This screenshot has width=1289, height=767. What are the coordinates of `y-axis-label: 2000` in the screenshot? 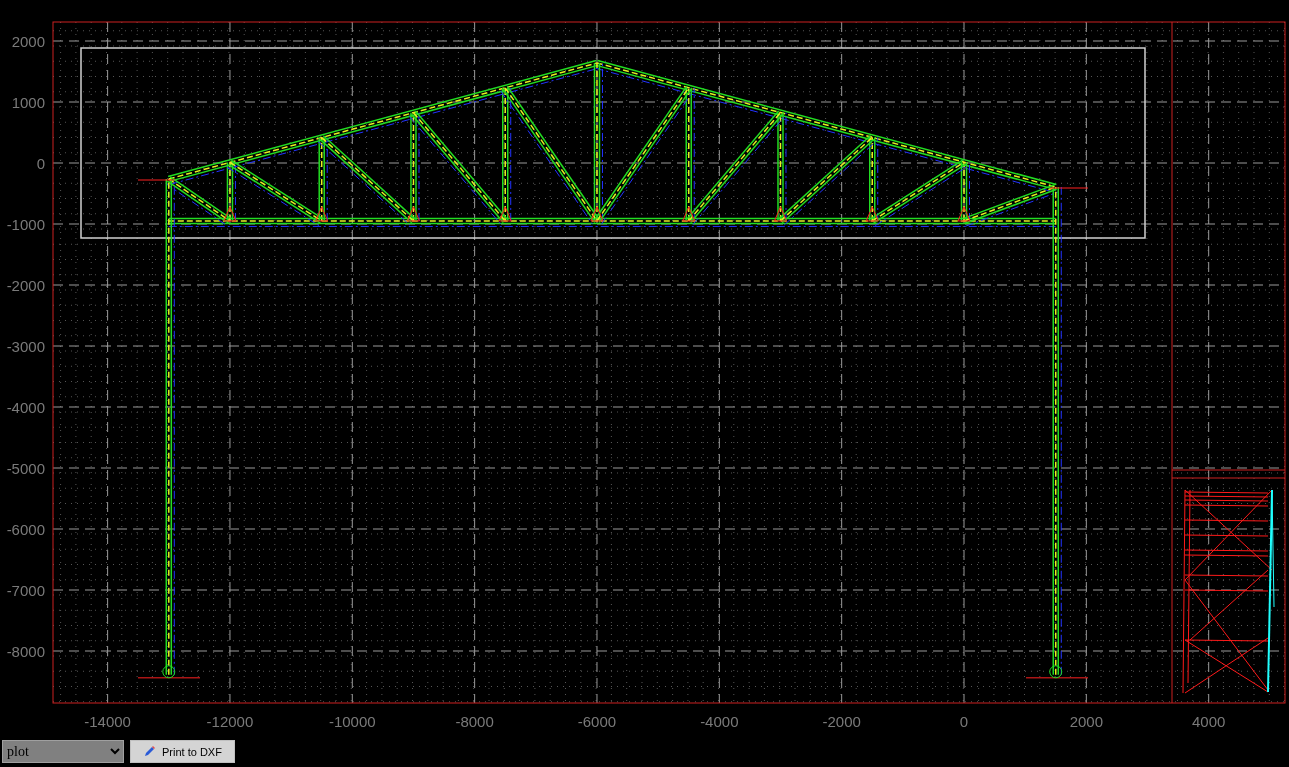 It's located at (28, 41).